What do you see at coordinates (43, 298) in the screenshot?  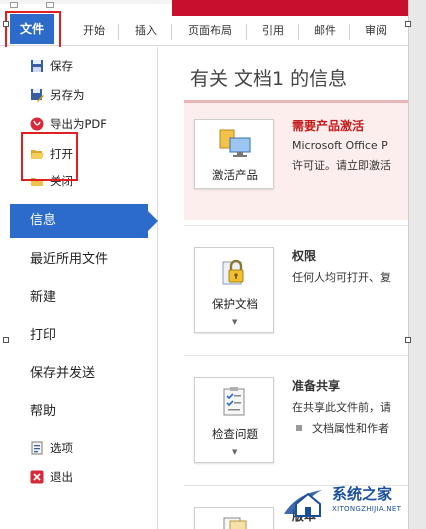 I see `nav-item-new: 新建` at bounding box center [43, 298].